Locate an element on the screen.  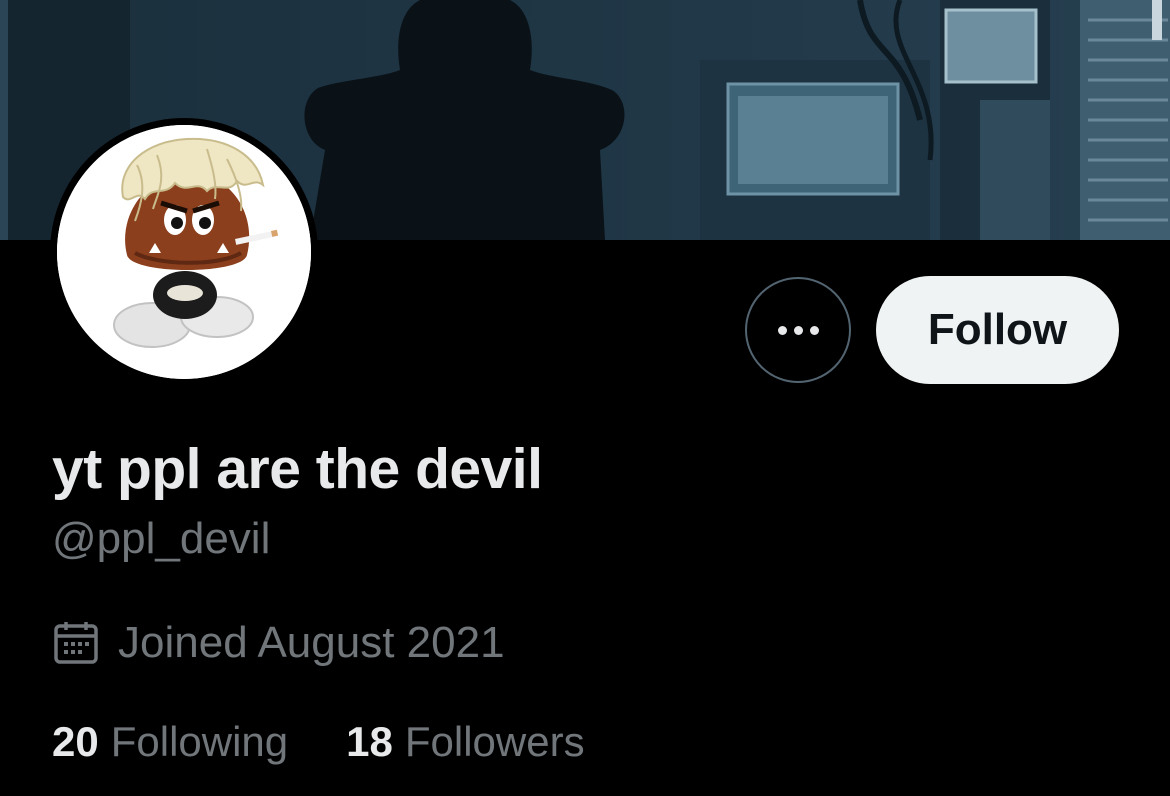
profile-avatar is located at coordinates (184, 252).